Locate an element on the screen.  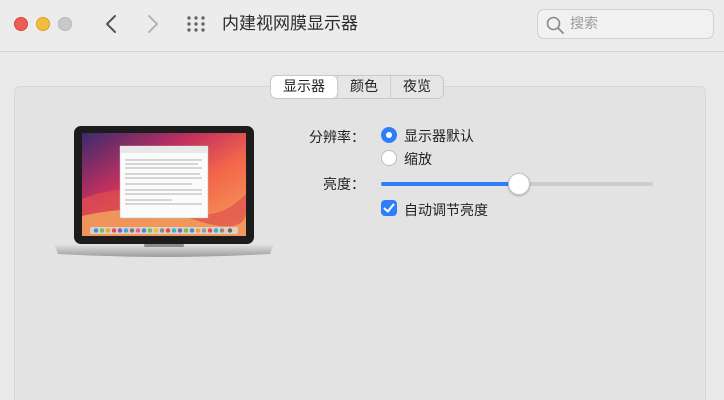
grid-icon is located at coordinates (196, 24).